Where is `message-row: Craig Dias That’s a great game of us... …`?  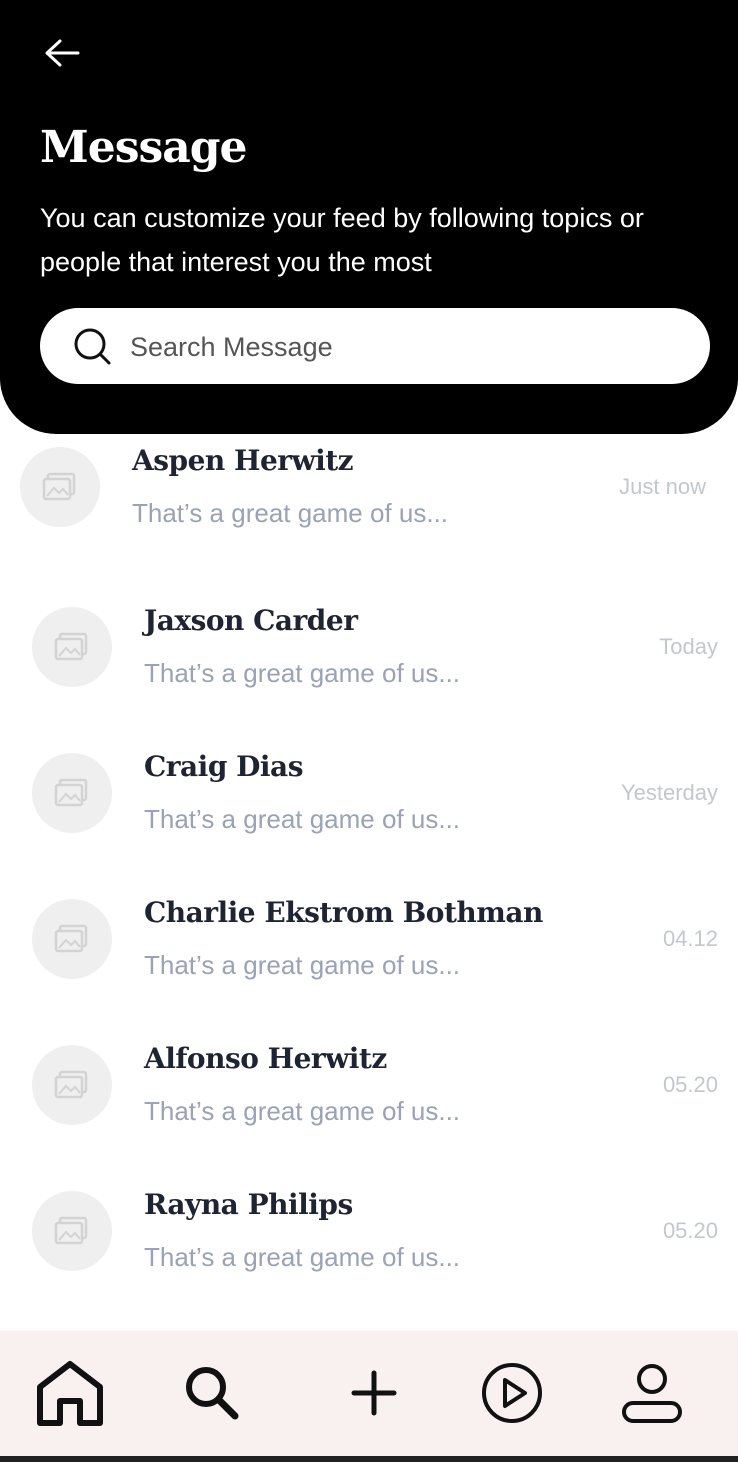 message-row: Craig Dias That’s a great game of us... … is located at coordinates (375, 795).